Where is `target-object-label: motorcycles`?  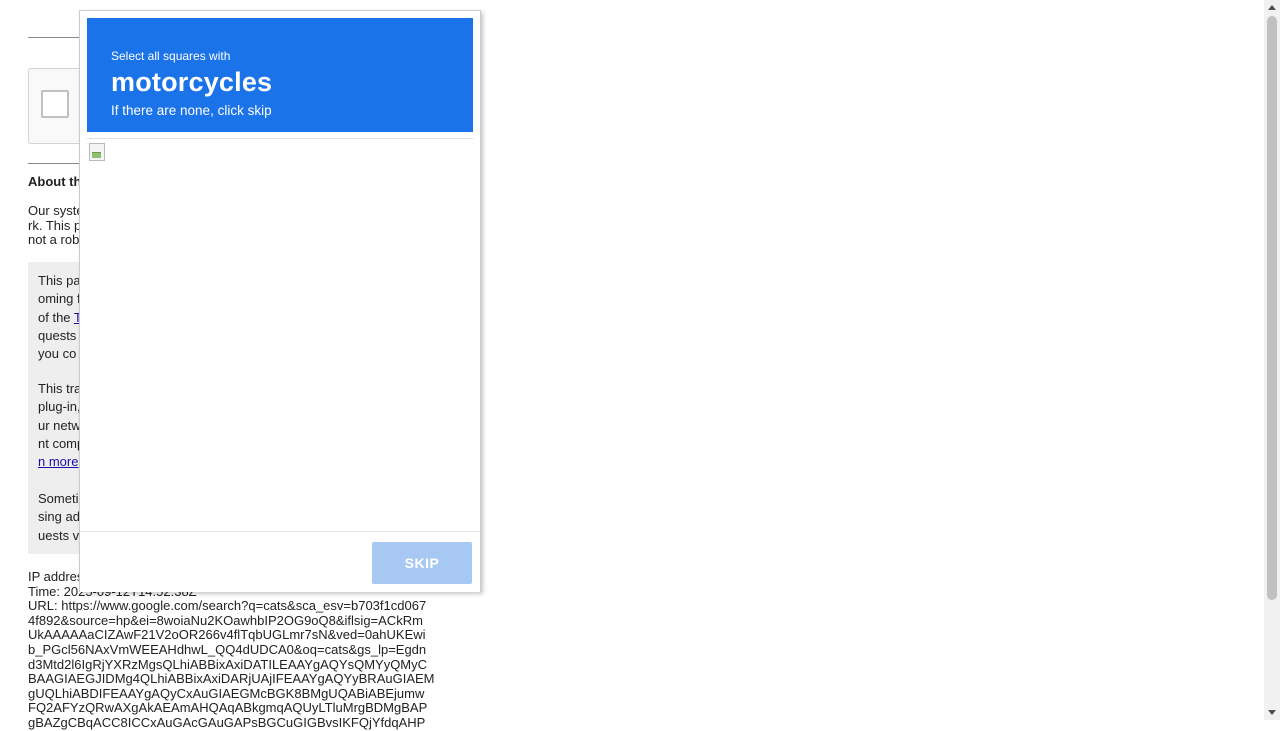 target-object-label: motorcycles is located at coordinates (192, 82).